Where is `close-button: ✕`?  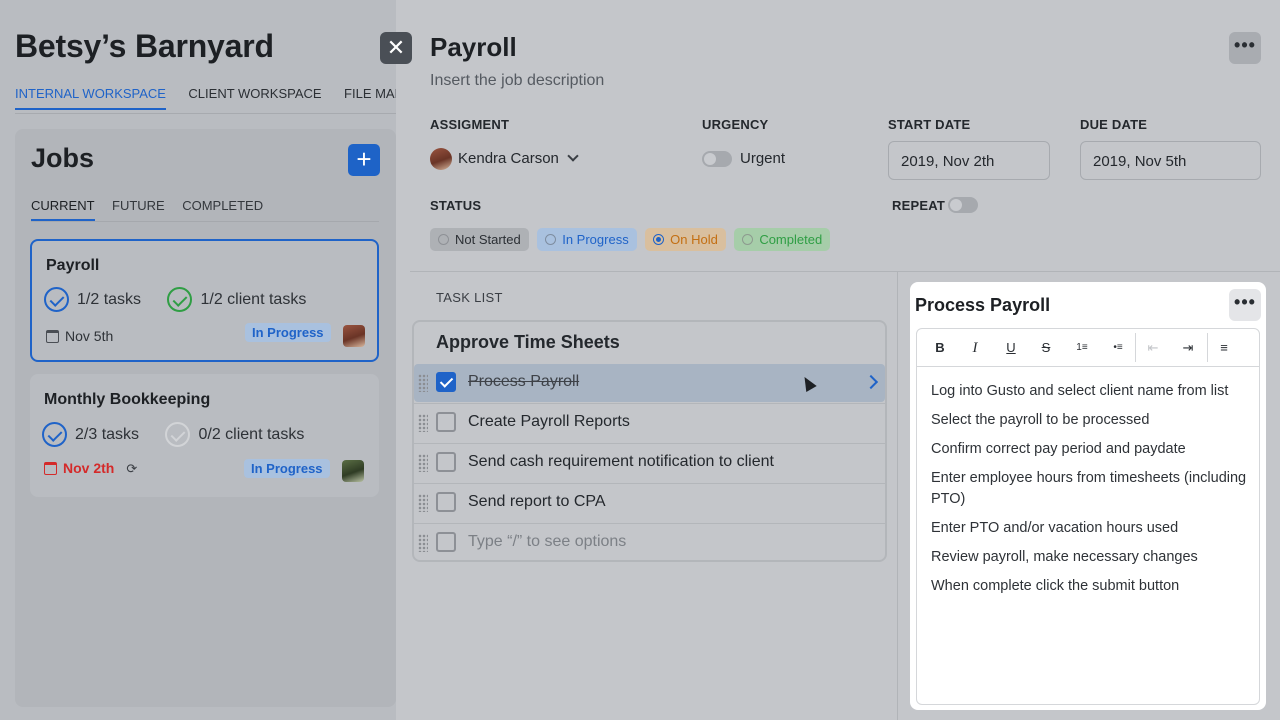
close-button: ✕ is located at coordinates (396, 48).